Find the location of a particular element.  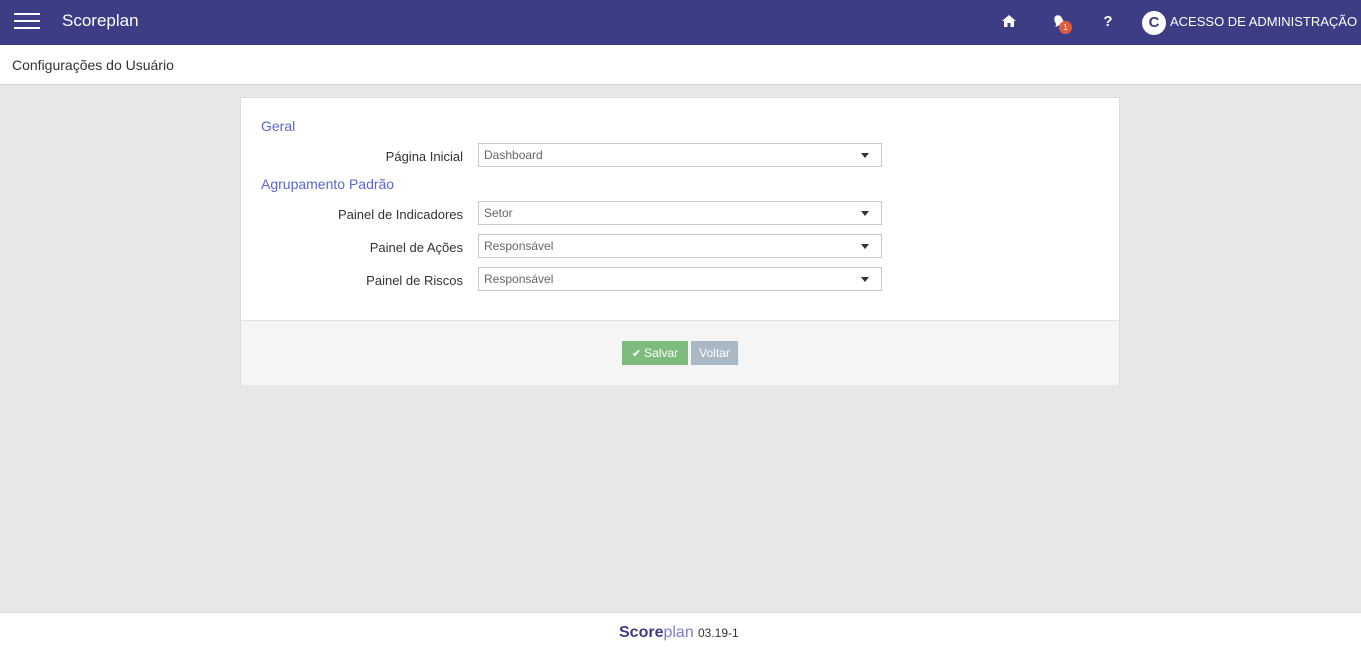

page-title: Configurações do Usuário is located at coordinates (93, 65).